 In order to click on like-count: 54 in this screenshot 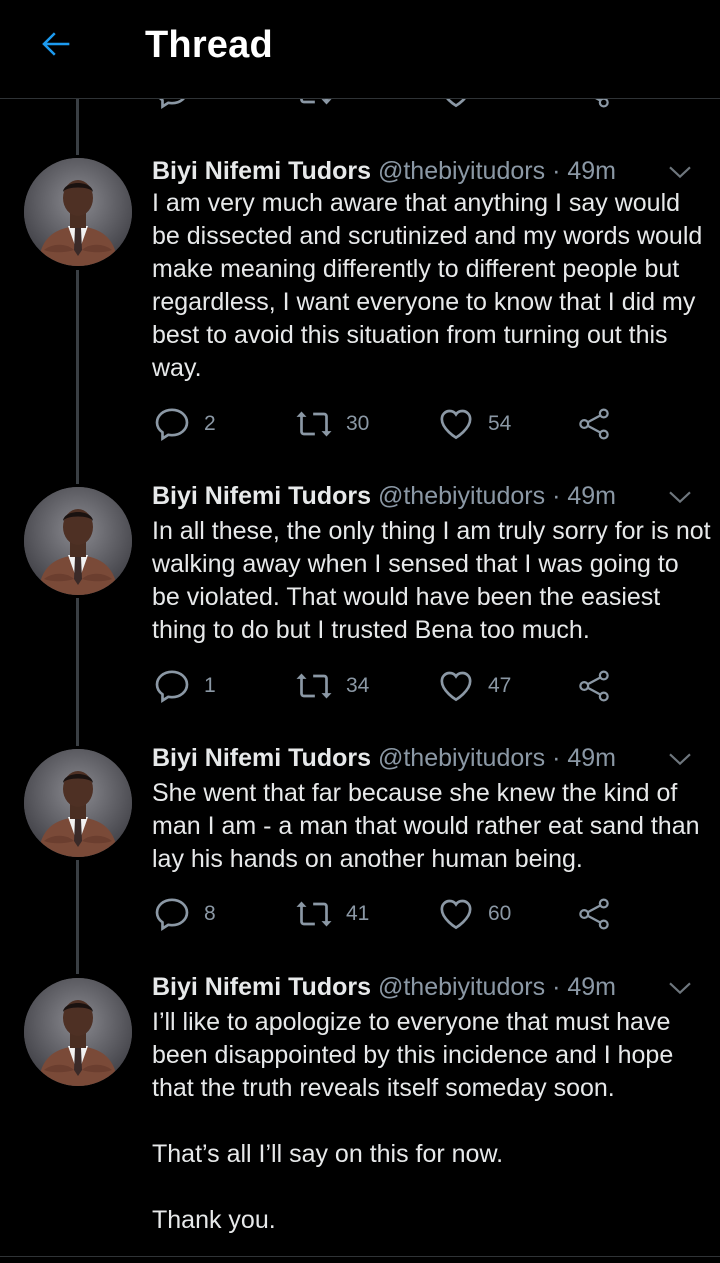, I will do `click(500, 423)`.